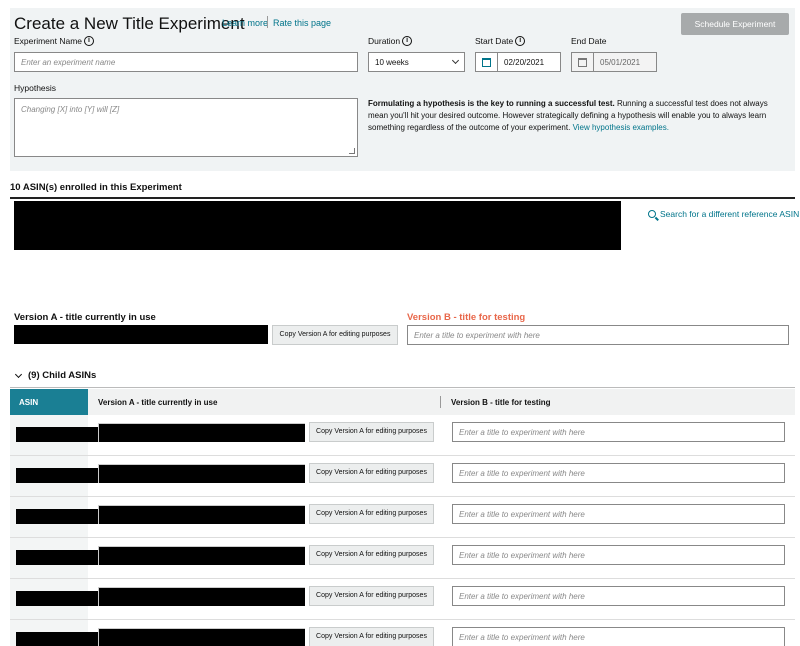  I want to click on end-date-label: End Date, so click(588, 41).